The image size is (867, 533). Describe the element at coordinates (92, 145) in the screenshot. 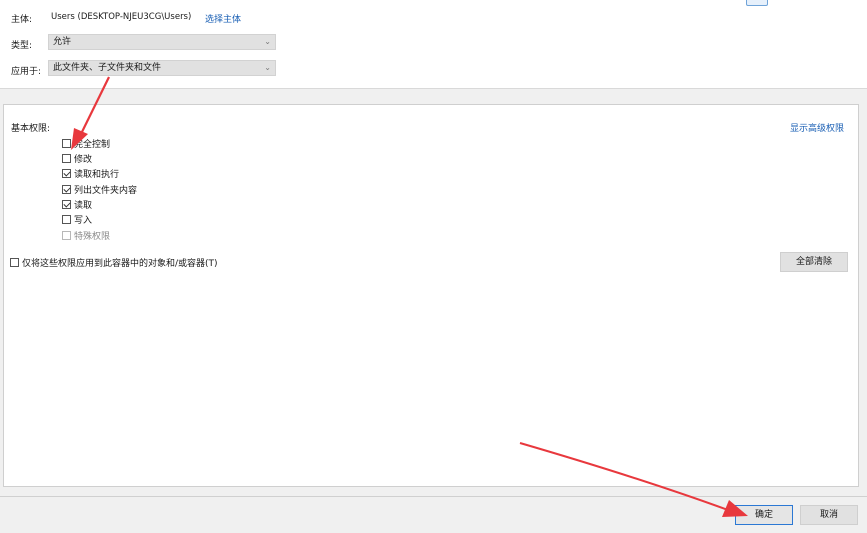

I see `permission-label: 完全控制` at that location.